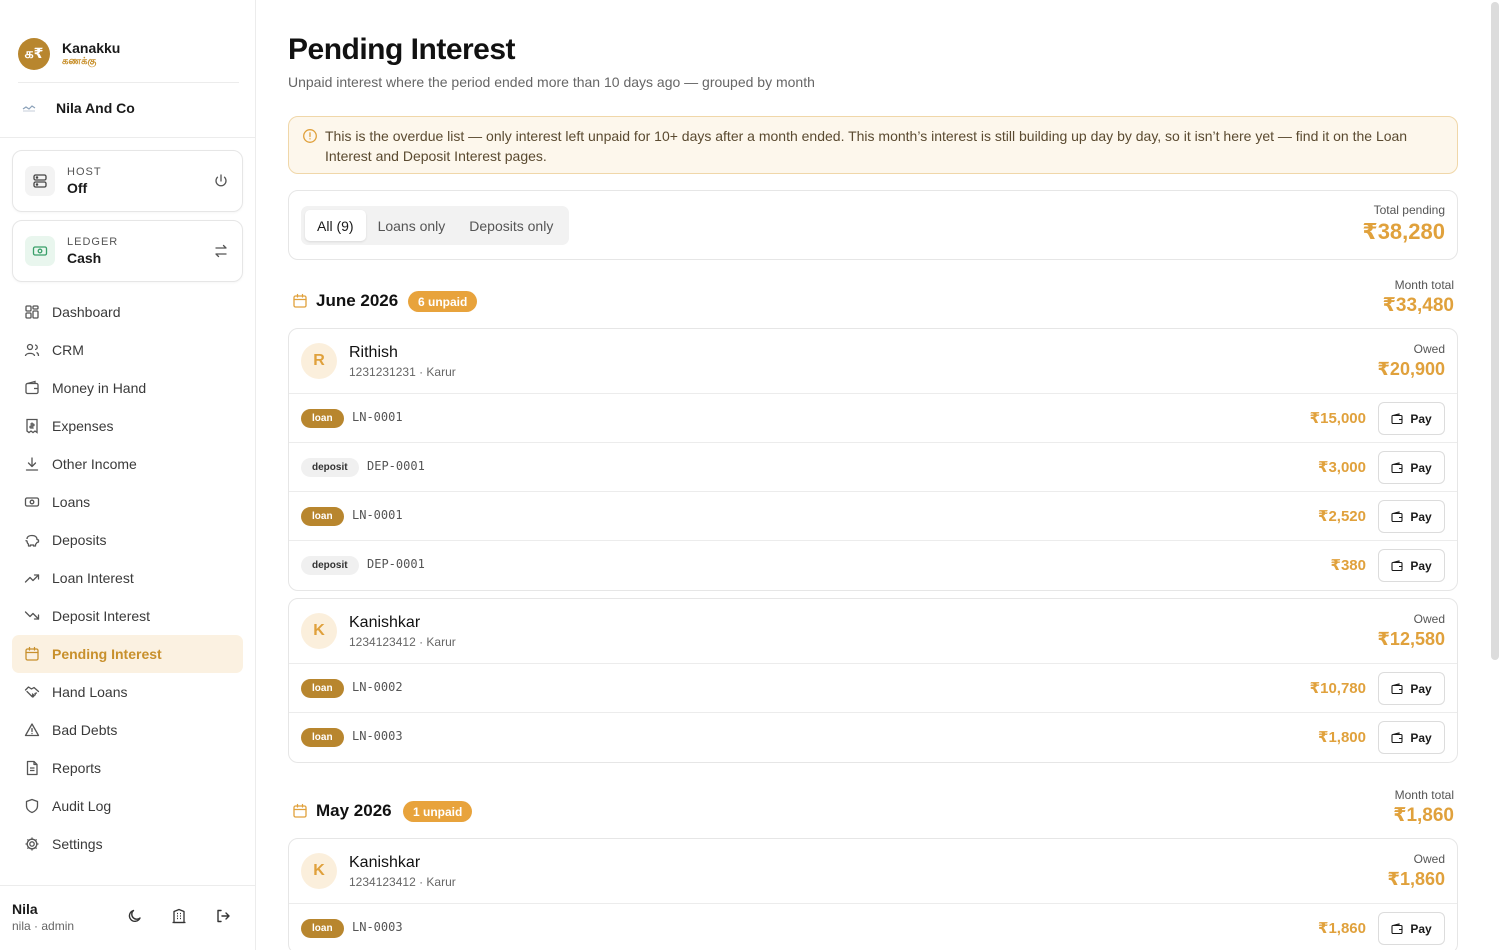  Describe the element at coordinates (127, 730) in the screenshot. I see `sidebar-item-bad-debts: Bad Debts` at that location.